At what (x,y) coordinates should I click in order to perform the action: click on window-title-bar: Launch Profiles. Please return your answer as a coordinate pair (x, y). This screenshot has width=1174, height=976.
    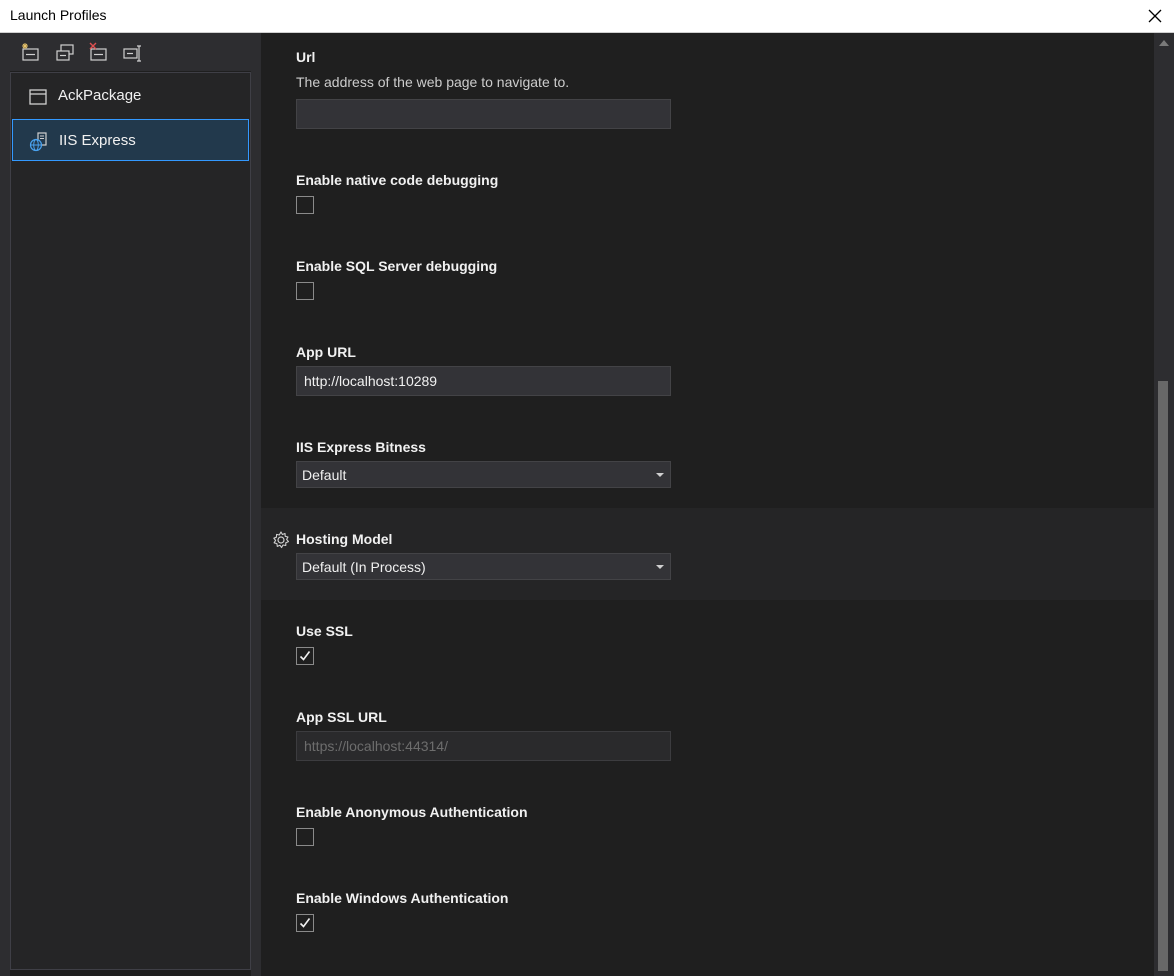
    Looking at the image, I should click on (587, 16).